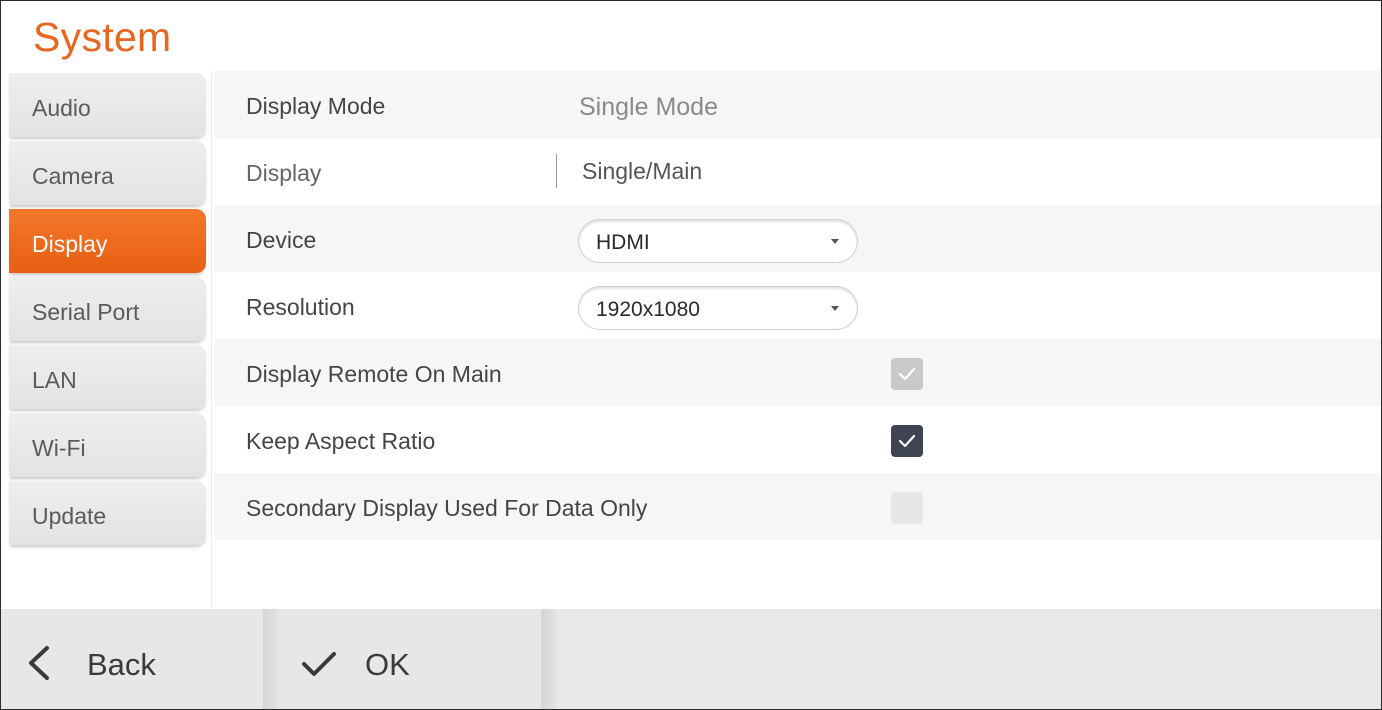 The width and height of the screenshot is (1382, 710). What do you see at coordinates (107, 445) in the screenshot?
I see `sidebar-item-wifi: Wi-Fi` at bounding box center [107, 445].